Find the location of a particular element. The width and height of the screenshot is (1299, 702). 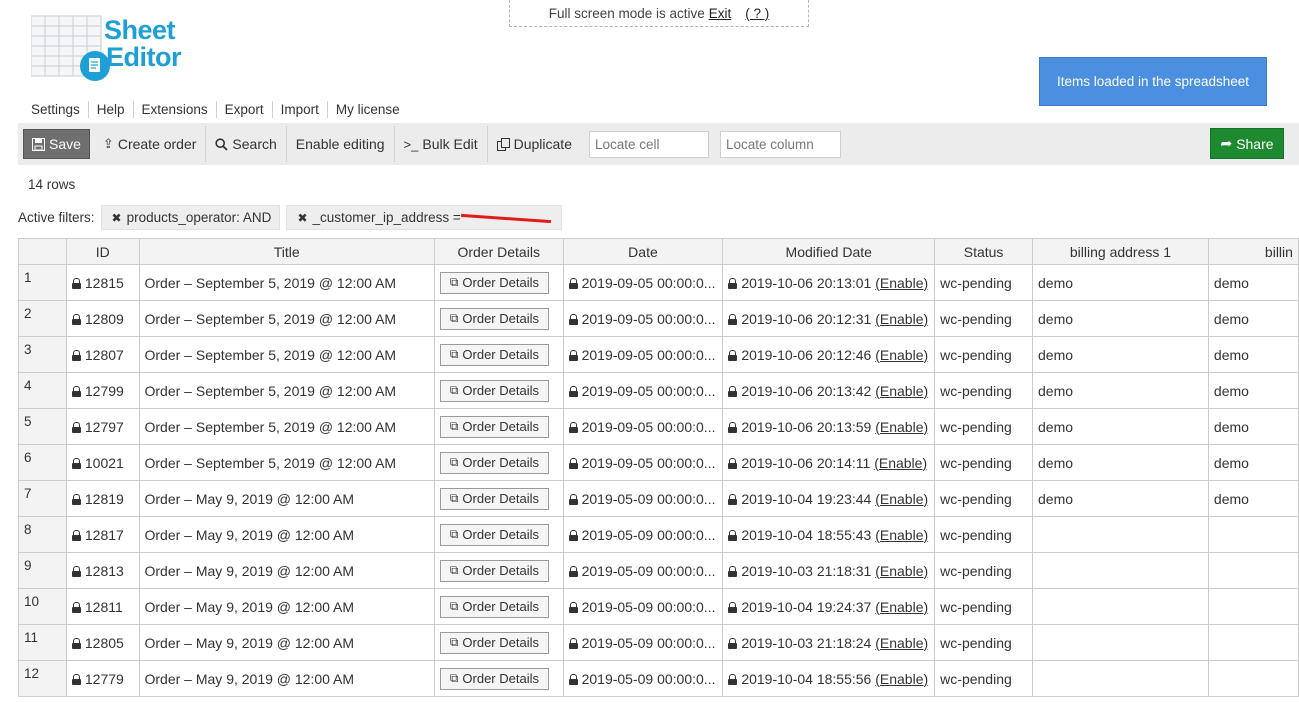

cell-id: 10021 is located at coordinates (102, 462).